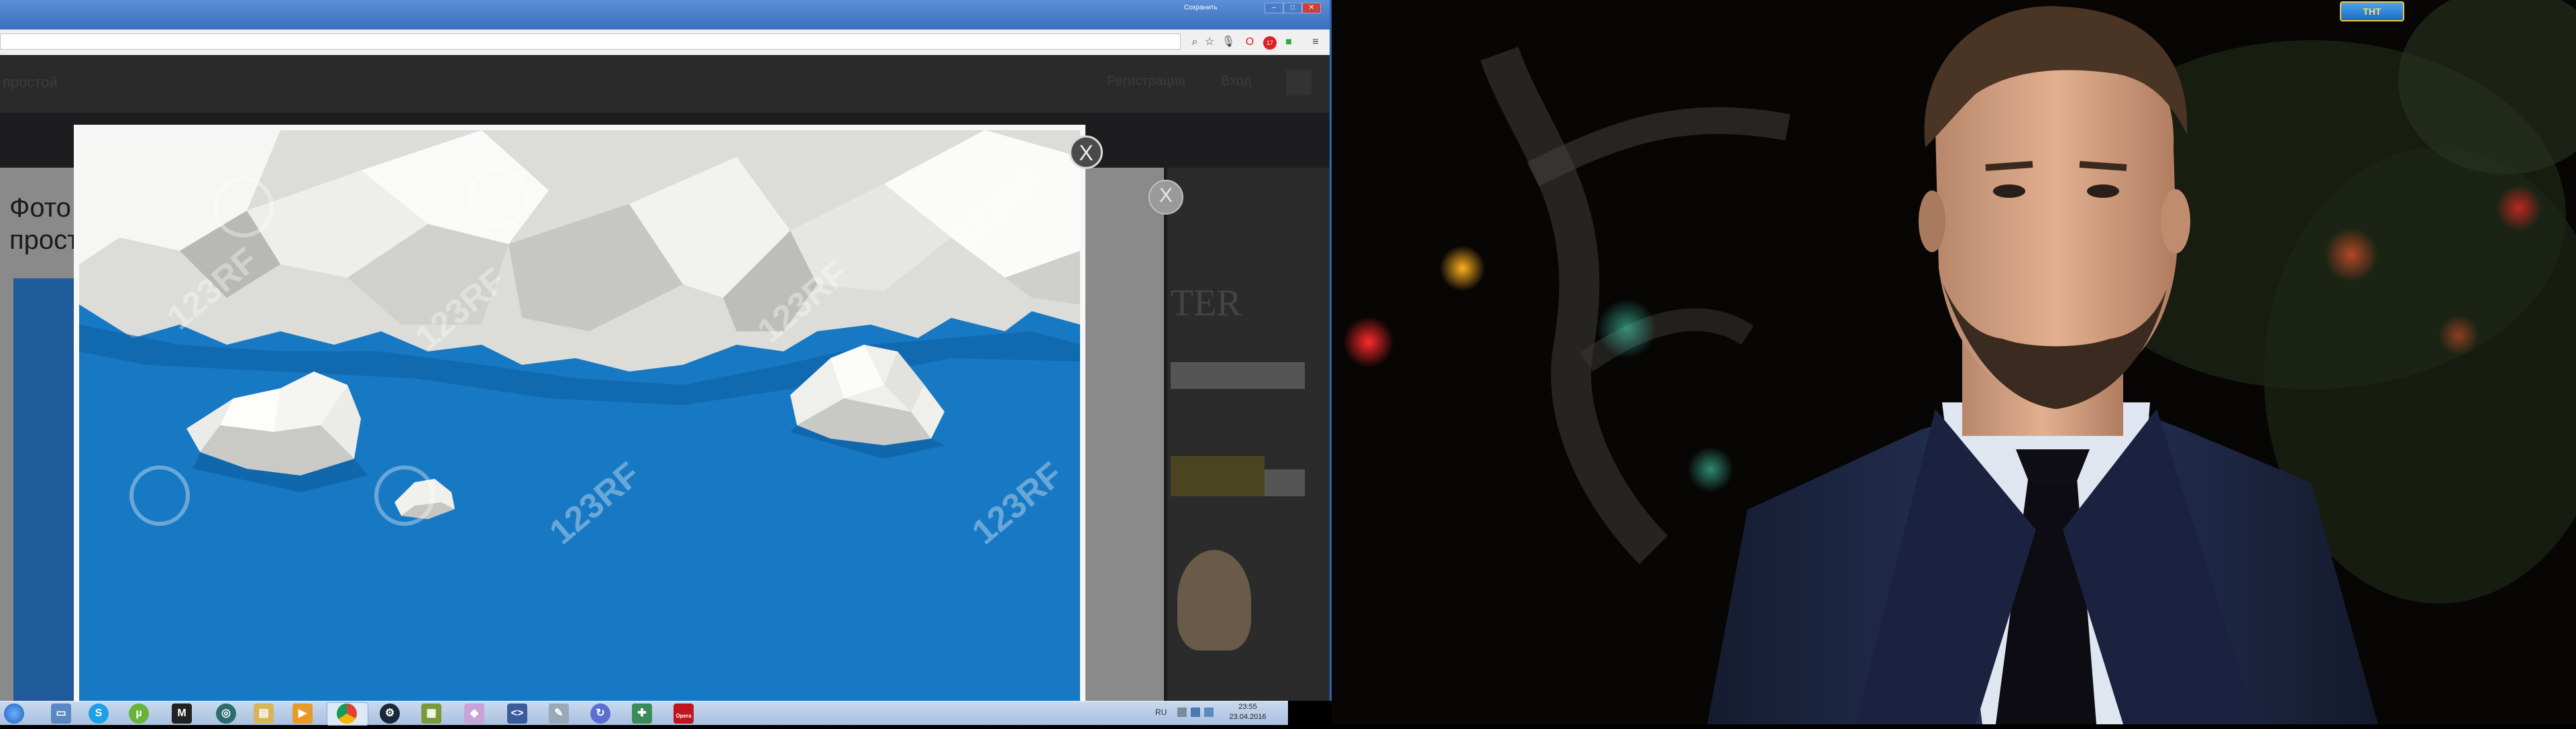 The height and width of the screenshot is (729, 2576). What do you see at coordinates (1201, 8) in the screenshot?
I see `window-title: Сохранить` at bounding box center [1201, 8].